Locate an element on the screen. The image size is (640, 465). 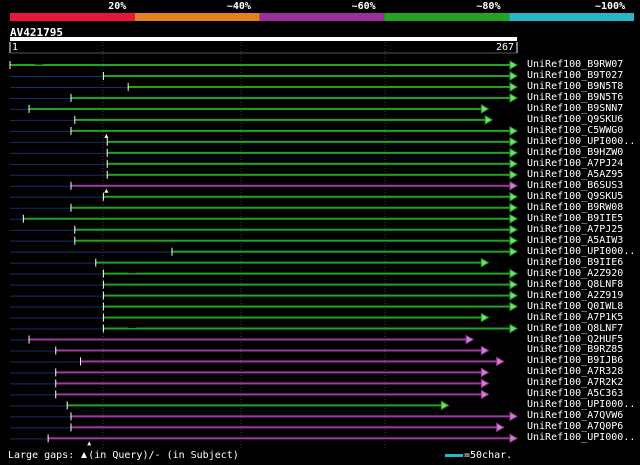
hit-label: UniRef100_A2Z919 is located at coordinates (575, 295).